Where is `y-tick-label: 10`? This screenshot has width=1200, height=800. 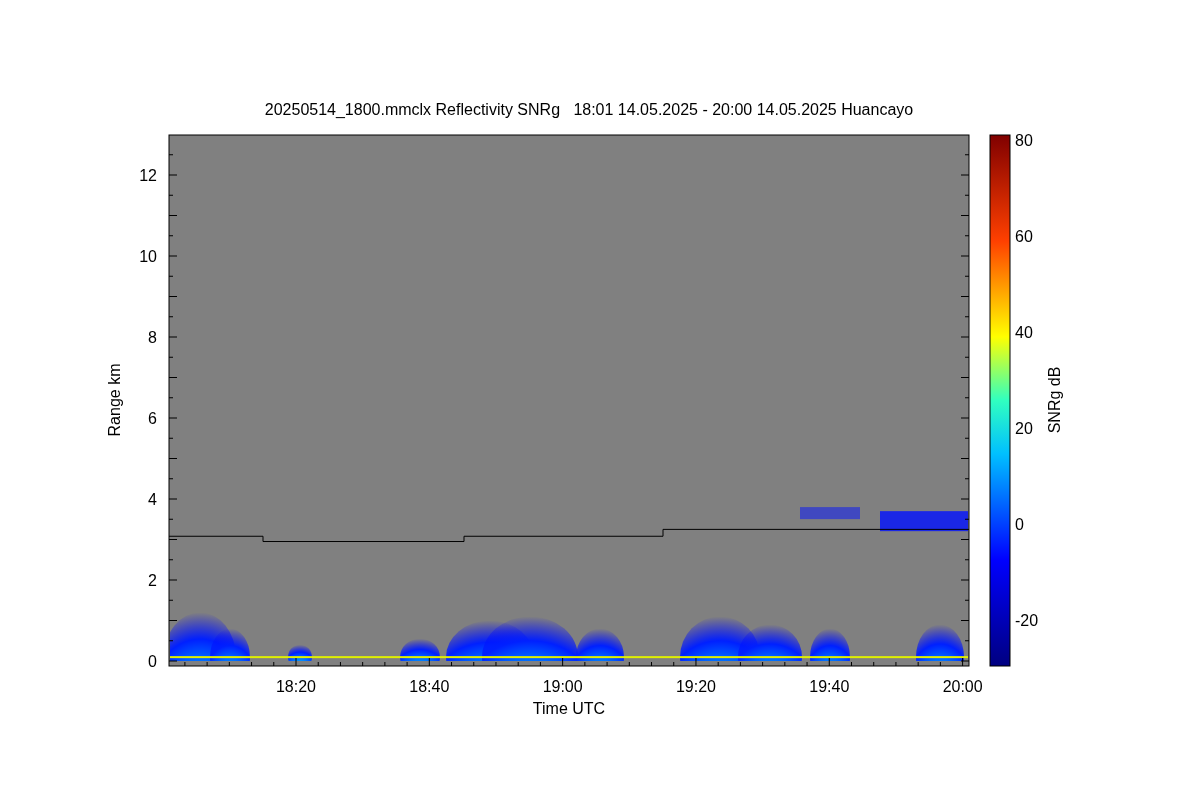 y-tick-label: 10 is located at coordinates (148, 256).